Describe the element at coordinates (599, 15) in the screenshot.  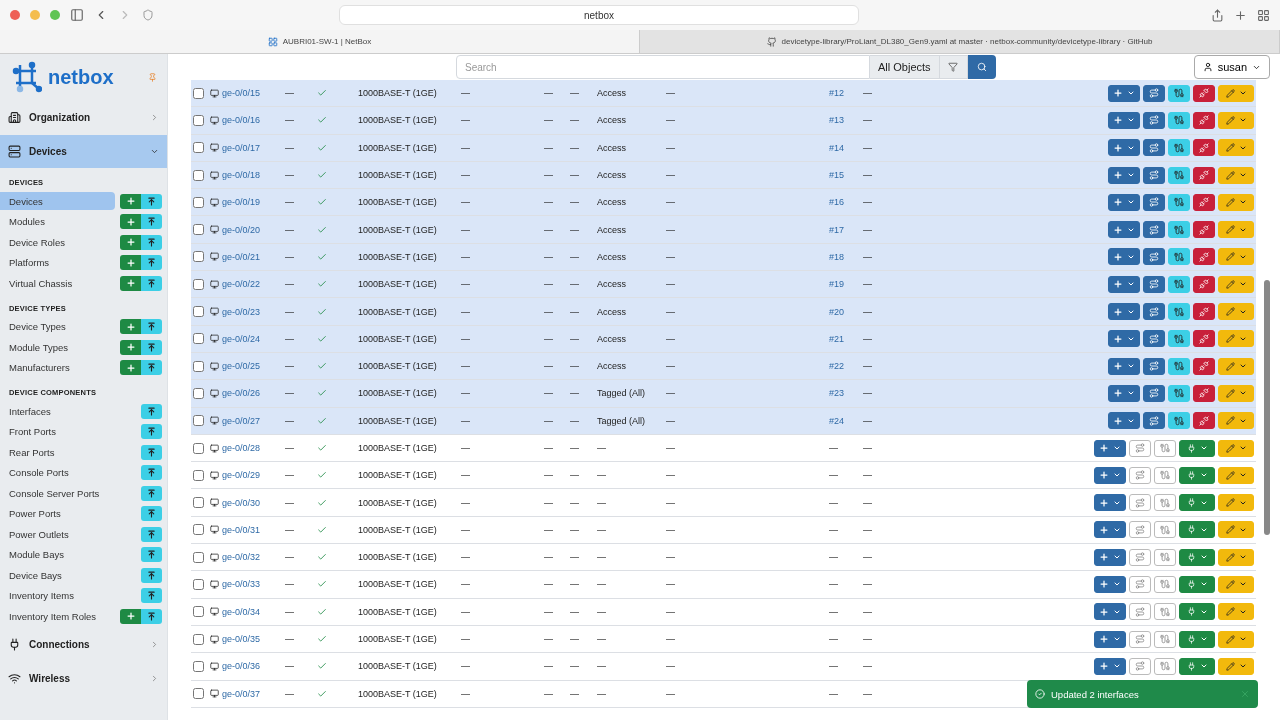
I see `address-bar: netbox` at that location.